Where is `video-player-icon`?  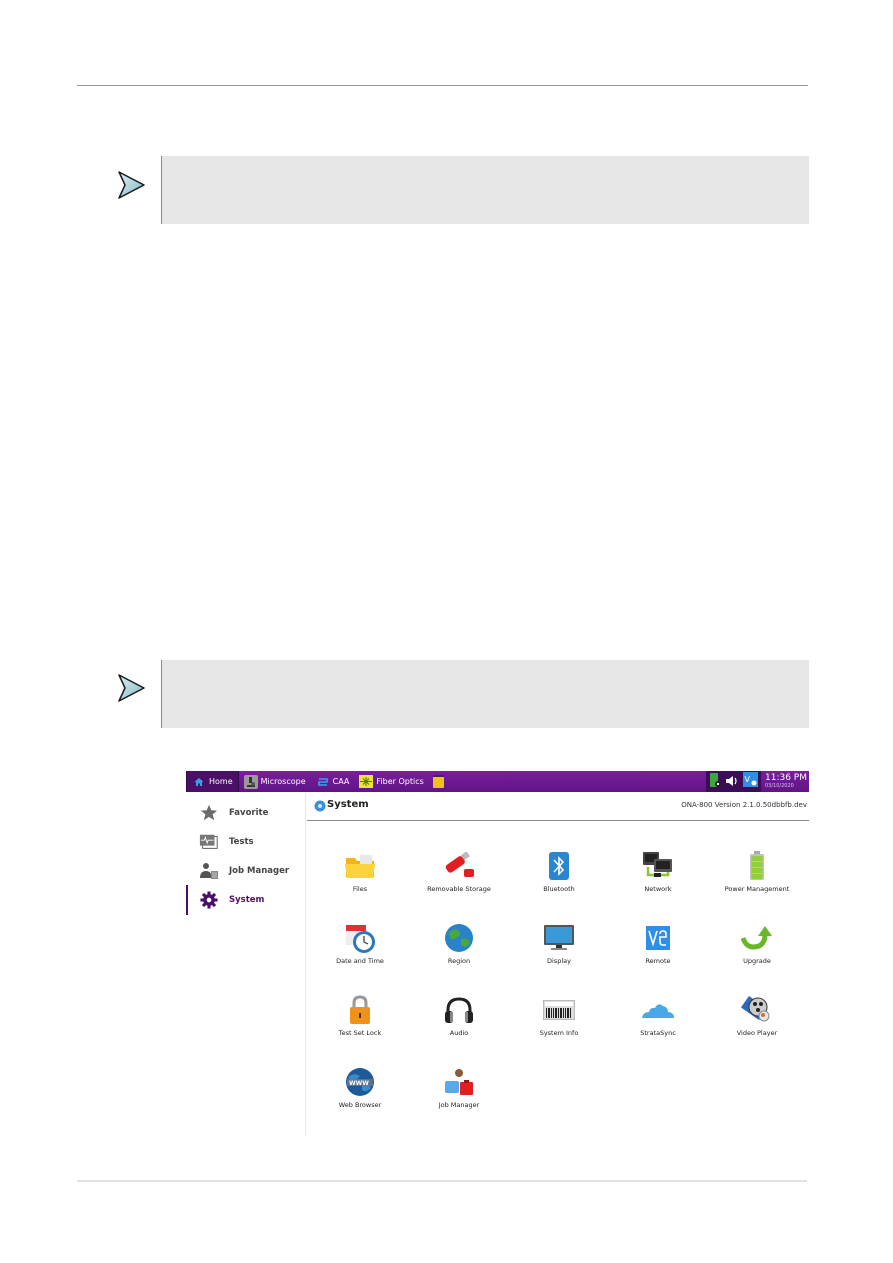
video-player-icon is located at coordinates (757, 1010).